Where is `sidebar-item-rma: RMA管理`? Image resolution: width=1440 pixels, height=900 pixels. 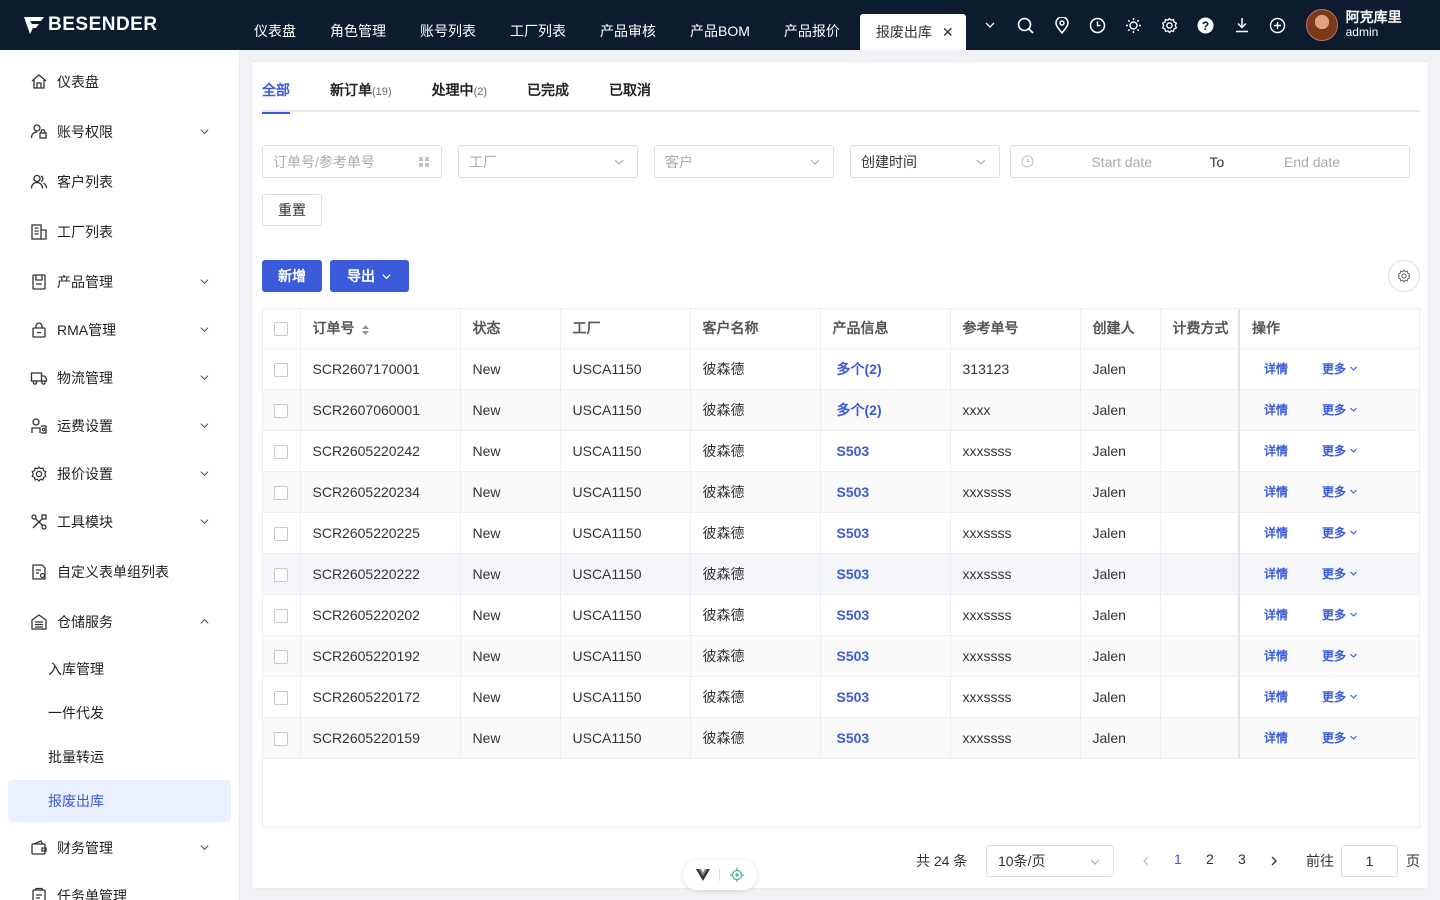
sidebar-item-rma: RMA管理 is located at coordinates (119, 330).